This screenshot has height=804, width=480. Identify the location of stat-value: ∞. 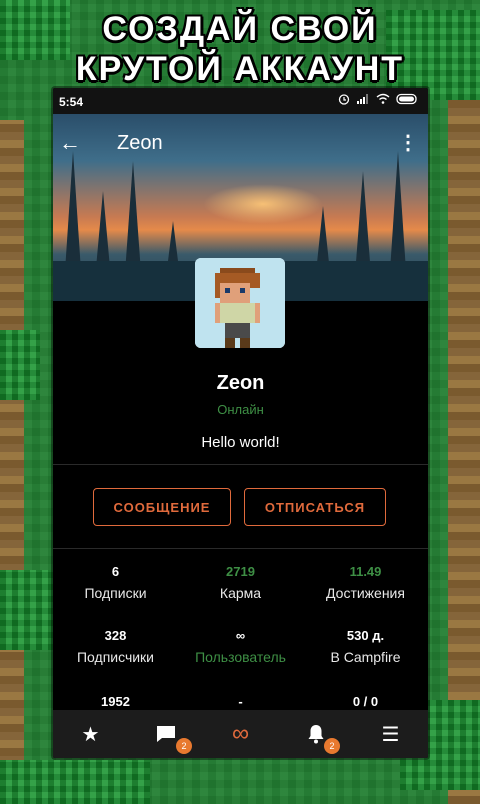
(240, 635).